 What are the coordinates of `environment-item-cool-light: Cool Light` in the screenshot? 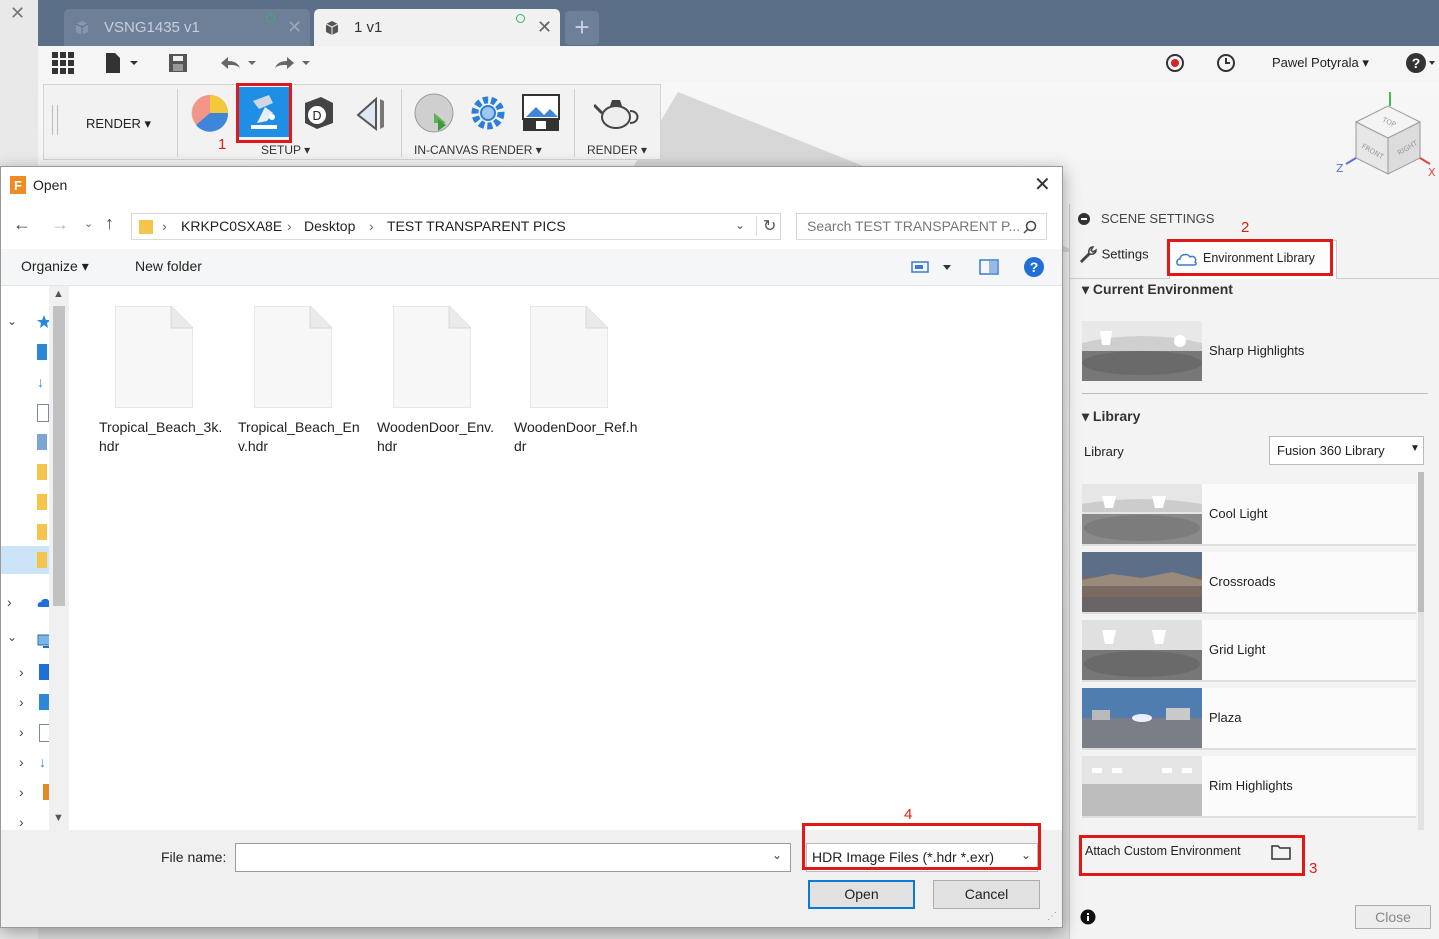 It's located at (1249, 515).